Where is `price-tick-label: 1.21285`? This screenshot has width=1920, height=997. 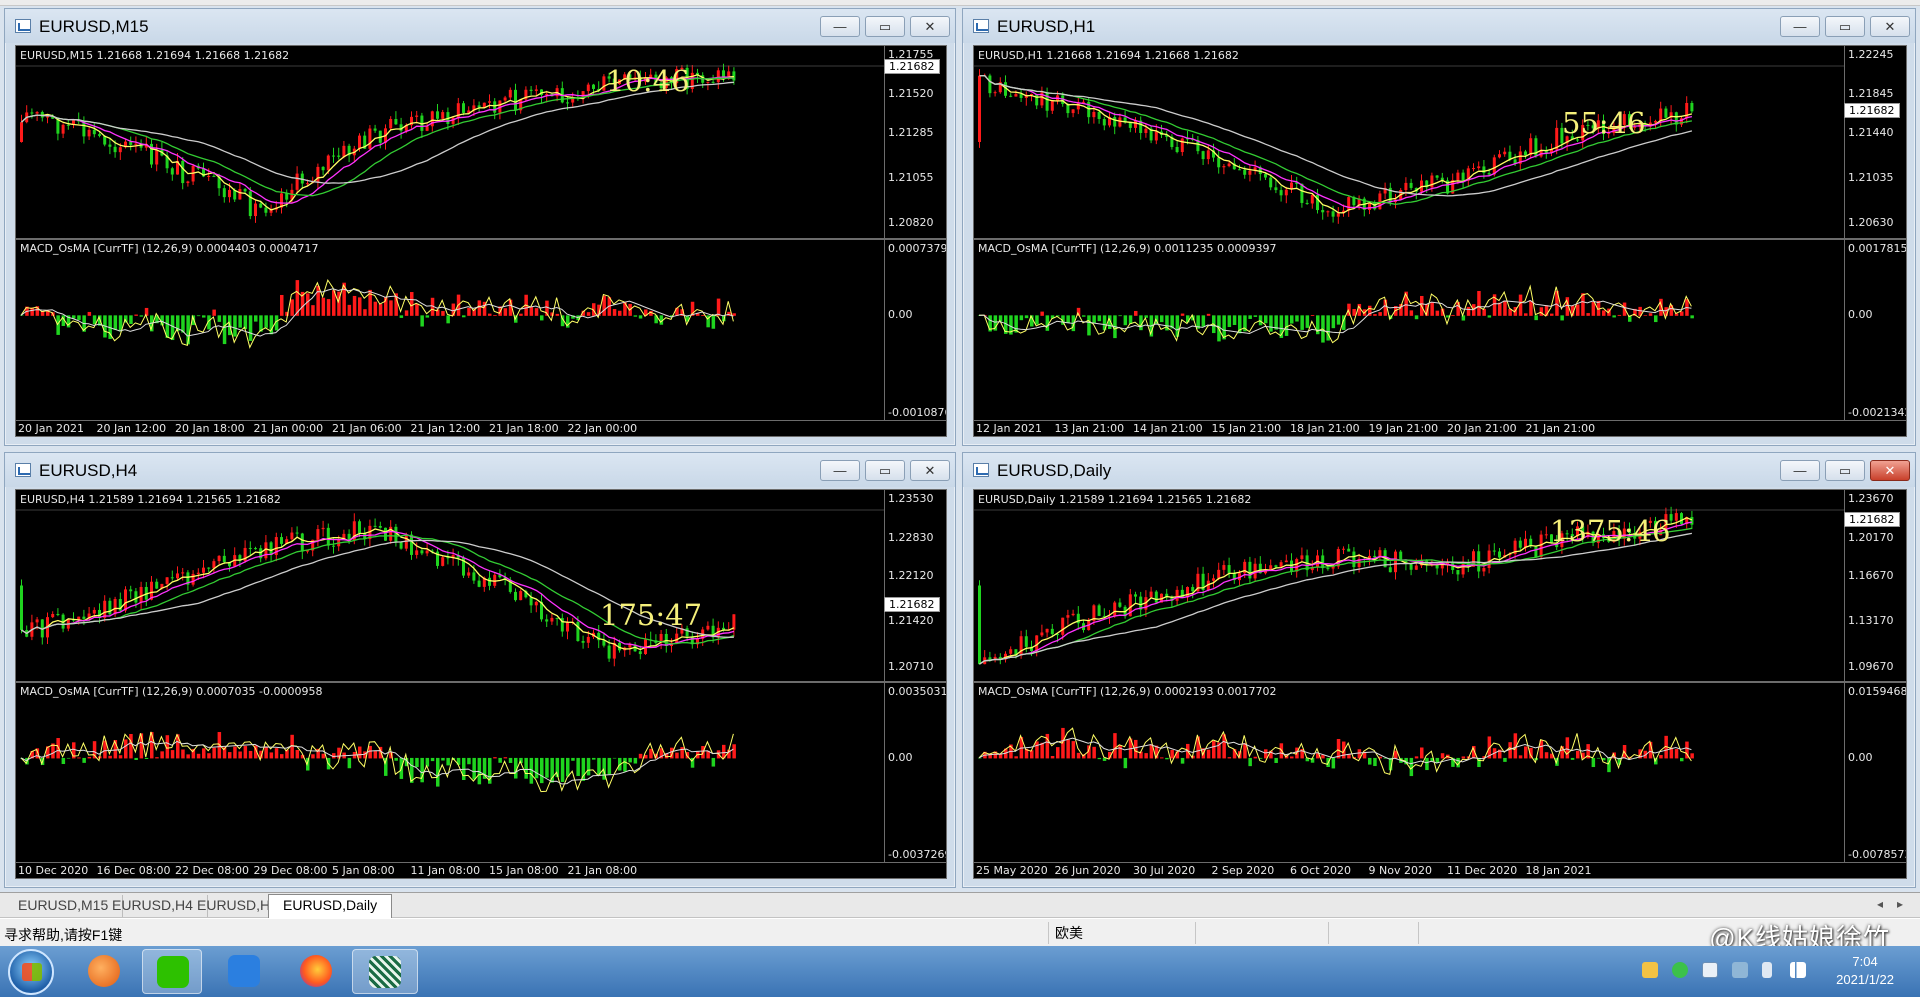
price-tick-label: 1.21285 is located at coordinates (911, 132).